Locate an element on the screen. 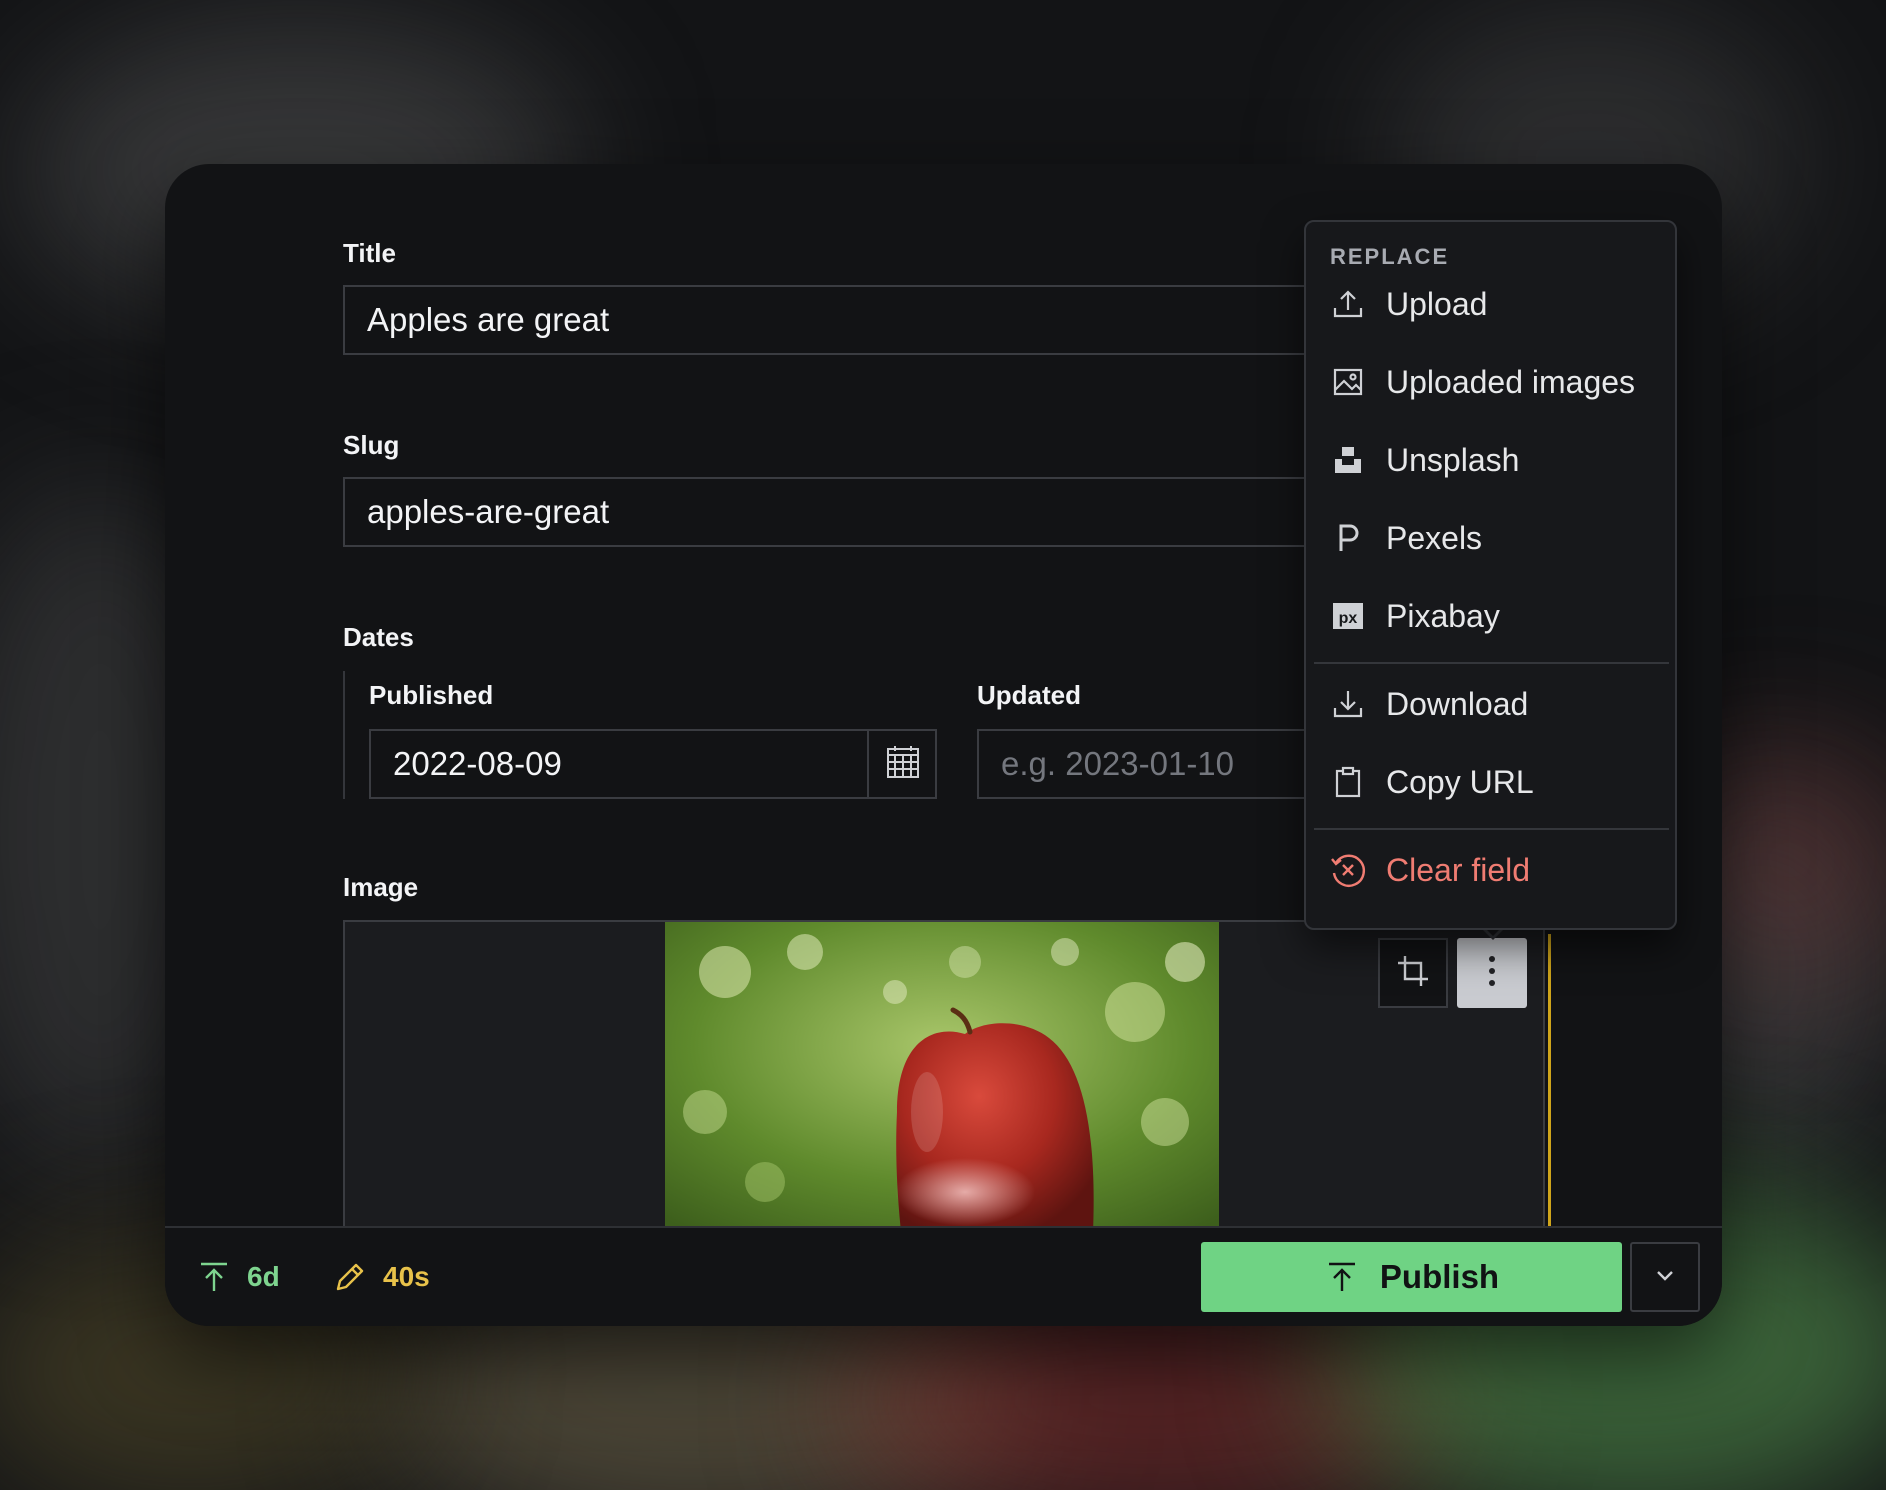 This screenshot has width=1886, height=1490. title-input: Apples are great is located at coordinates (843, 320).